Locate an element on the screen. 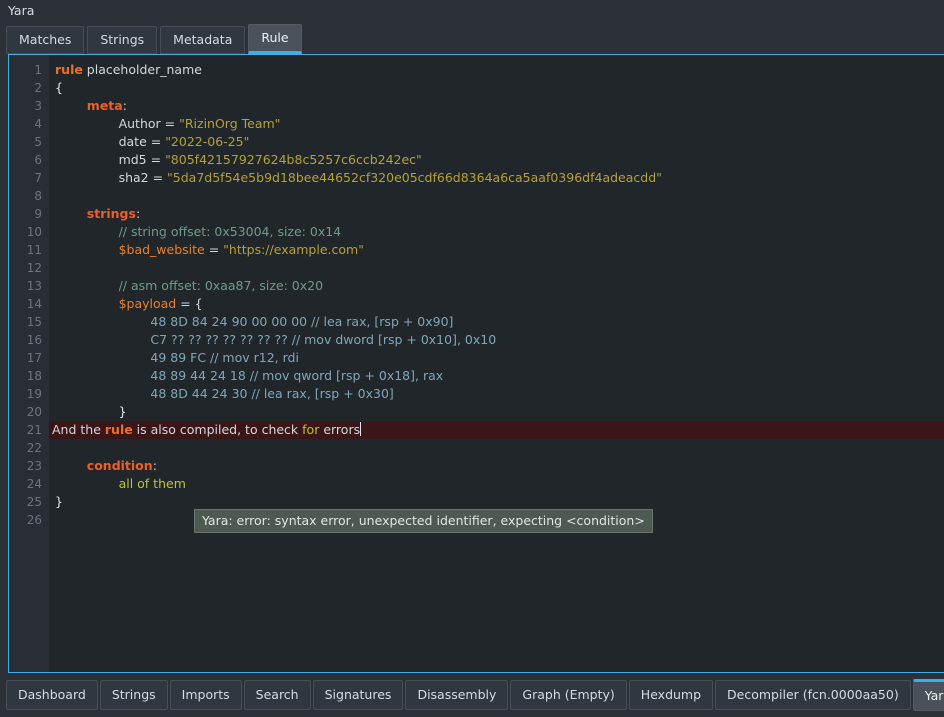 This screenshot has width=944, height=717. token-var: $bad_website is located at coordinates (161, 249).